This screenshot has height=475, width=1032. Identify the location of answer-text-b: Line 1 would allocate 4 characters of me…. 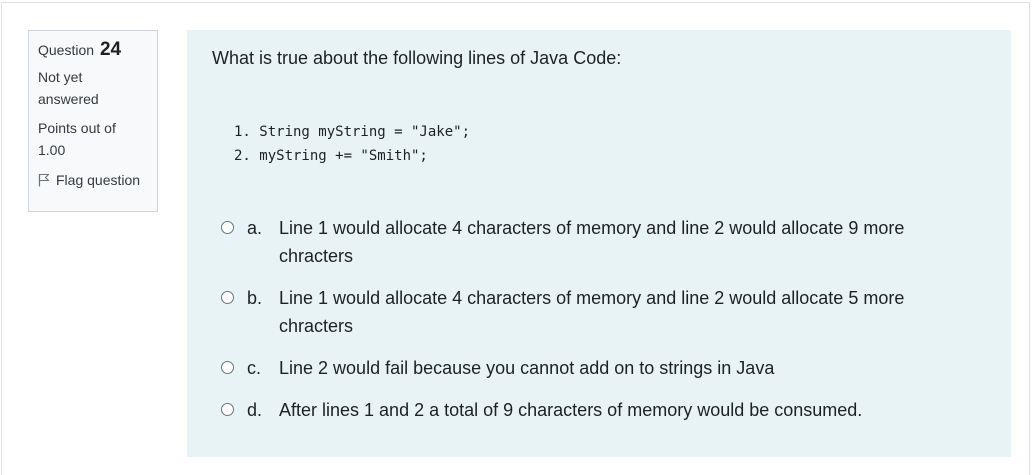
(592, 312).